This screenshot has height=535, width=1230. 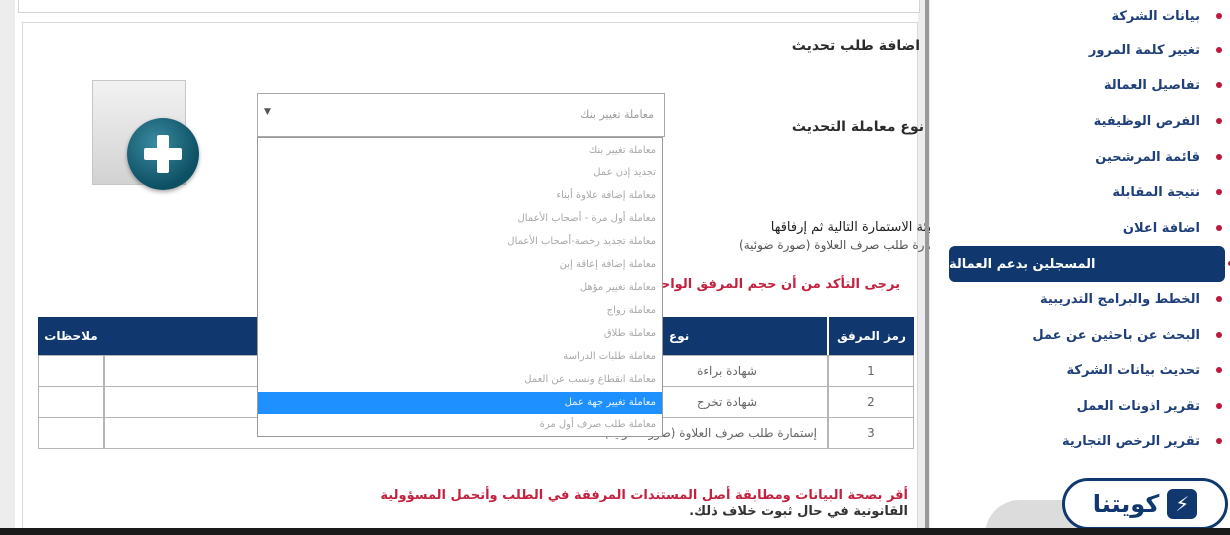 What do you see at coordinates (1155, 16) in the screenshot?
I see `sidebar-item-label: بيانات الشركة` at bounding box center [1155, 16].